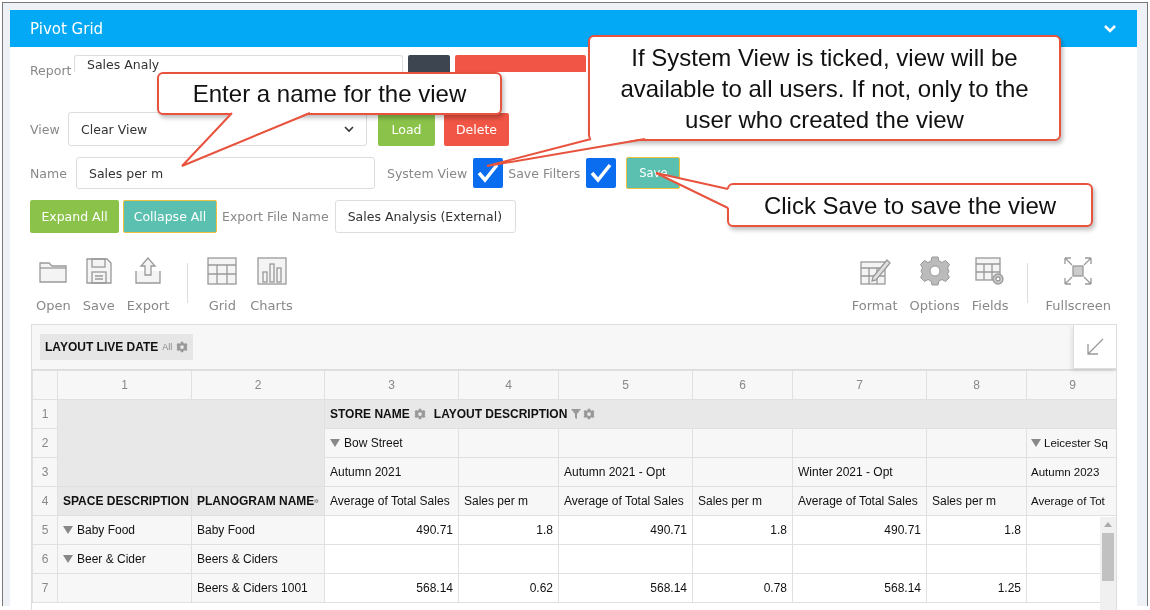  I want to click on toolbar-button: Charts, so click(271, 284).